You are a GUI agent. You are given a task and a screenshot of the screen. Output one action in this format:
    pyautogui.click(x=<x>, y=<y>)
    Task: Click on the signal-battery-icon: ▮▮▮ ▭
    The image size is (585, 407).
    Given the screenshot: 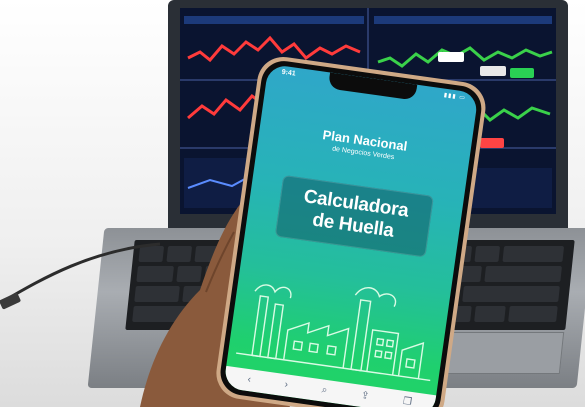 What is the action you would take?
    pyautogui.click(x=455, y=97)
    